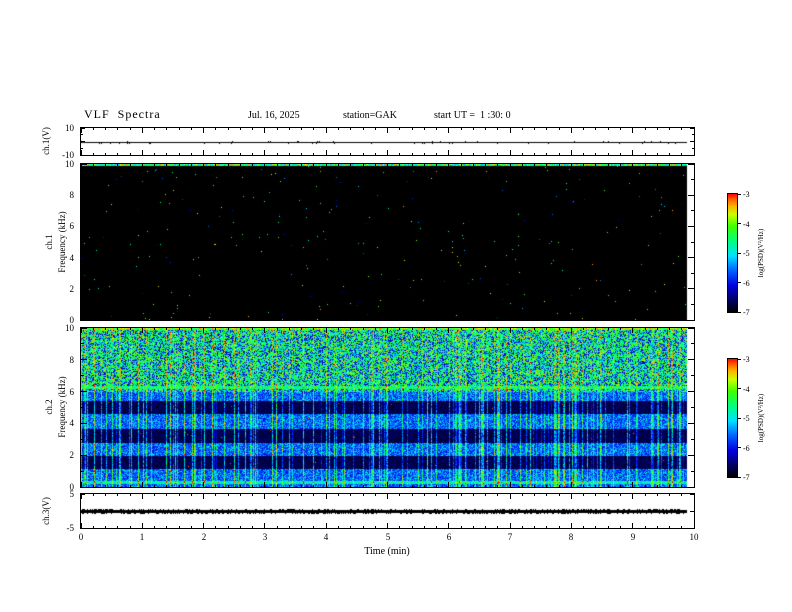 The height and width of the screenshot is (612, 792). What do you see at coordinates (746, 448) in the screenshot?
I see `colorbar-tick-label: -6` at bounding box center [746, 448].